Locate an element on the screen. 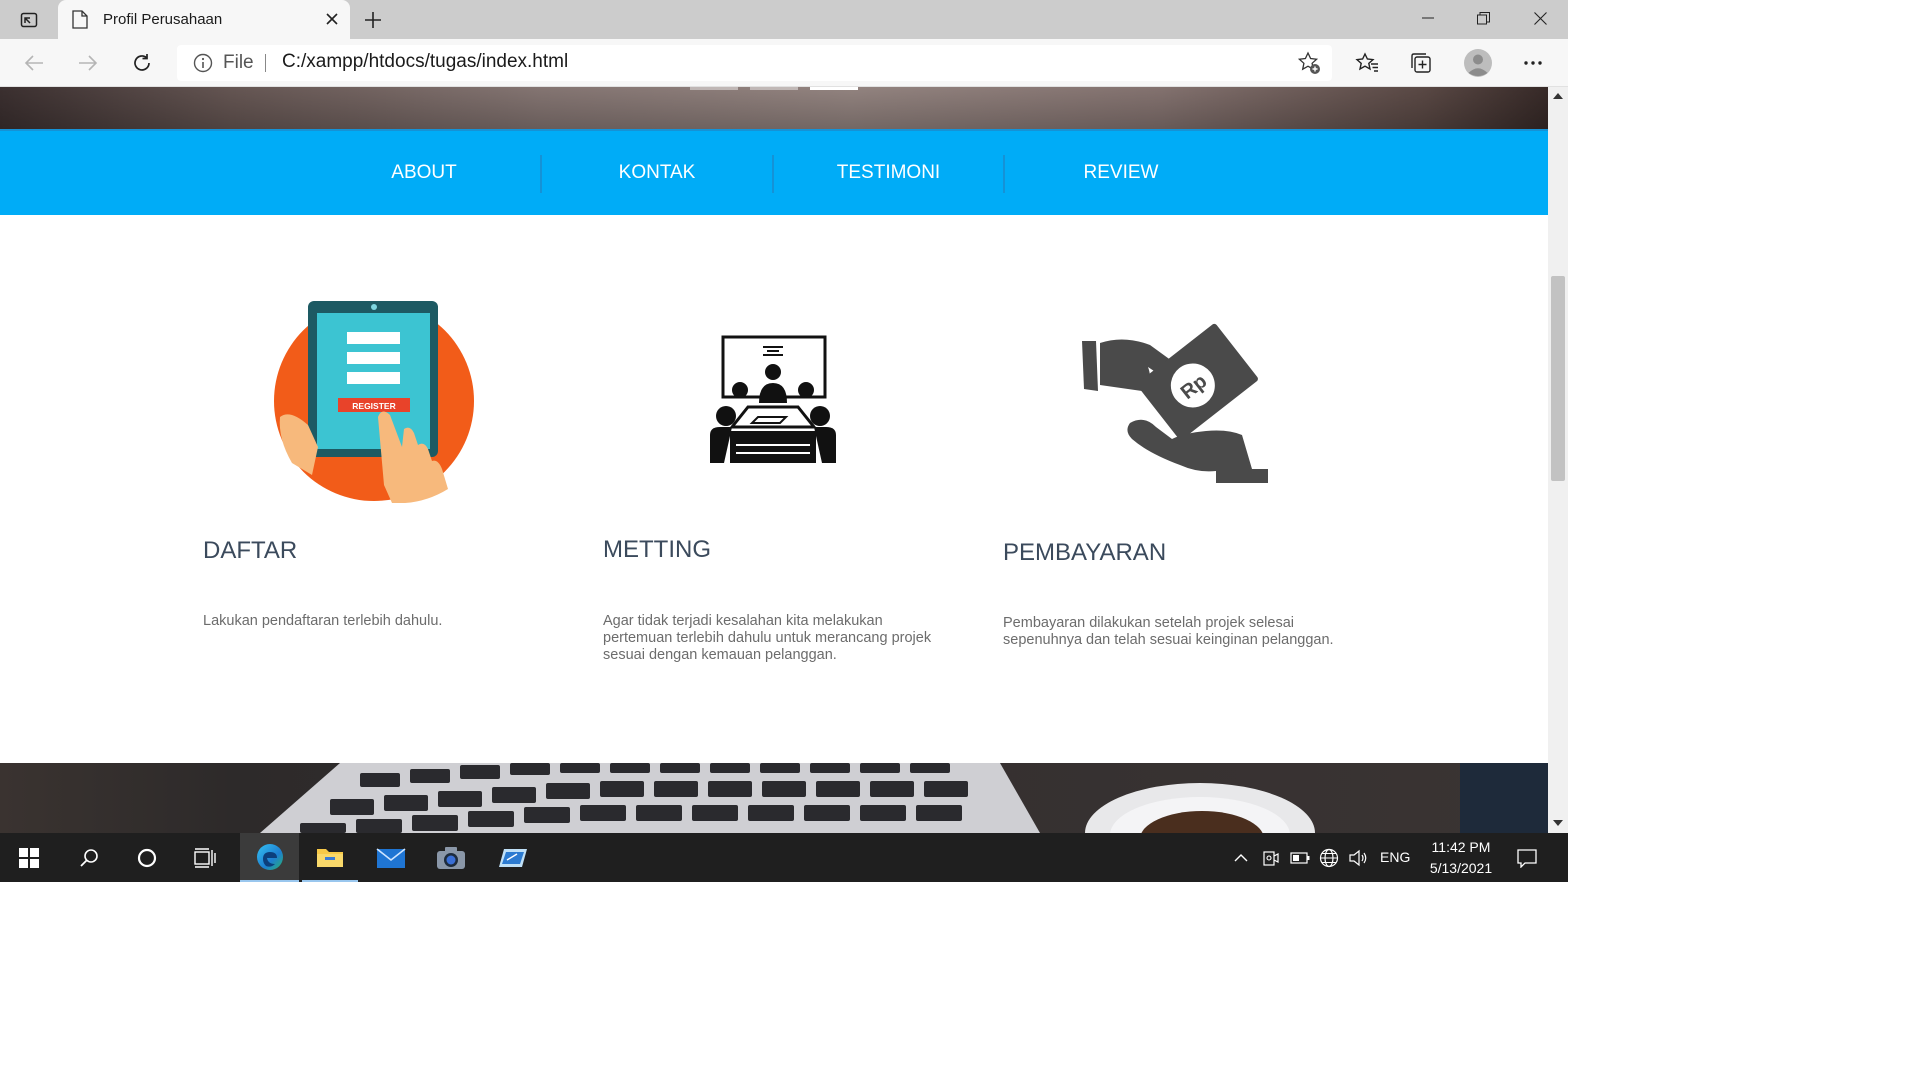 This screenshot has height=1080, width=1920. scroll-thumb is located at coordinates (1558, 378).